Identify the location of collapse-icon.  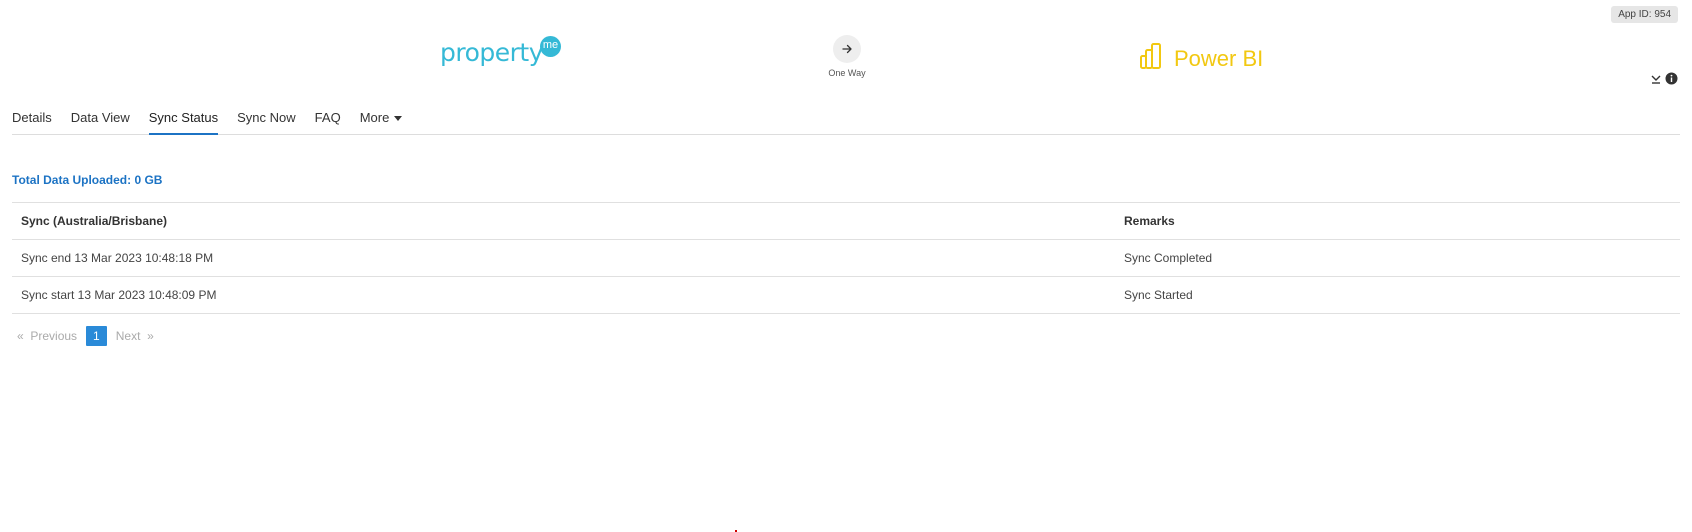
(1656, 81).